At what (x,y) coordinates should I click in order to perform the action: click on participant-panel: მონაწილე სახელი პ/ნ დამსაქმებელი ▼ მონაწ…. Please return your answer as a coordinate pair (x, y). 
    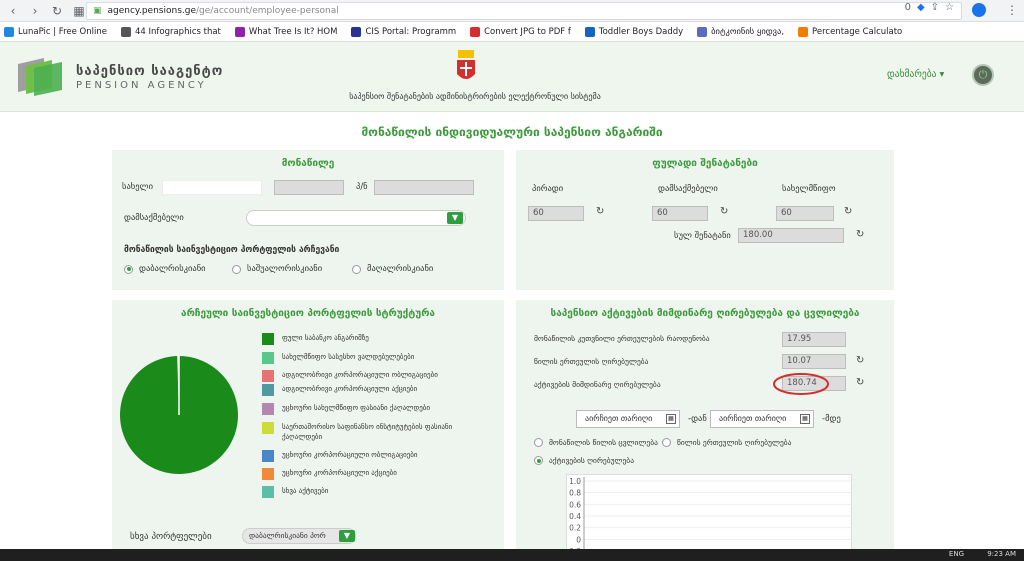
    Looking at the image, I should click on (308, 220).